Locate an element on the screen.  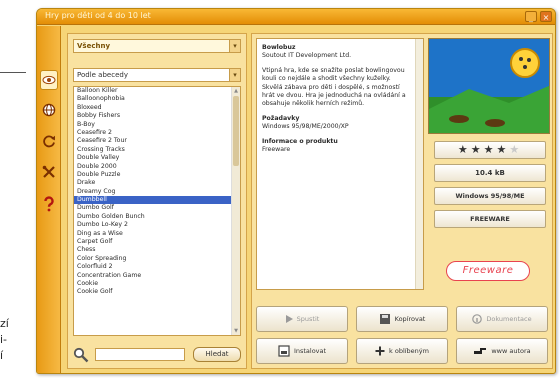
callout-line is located at coordinates (13, 72).